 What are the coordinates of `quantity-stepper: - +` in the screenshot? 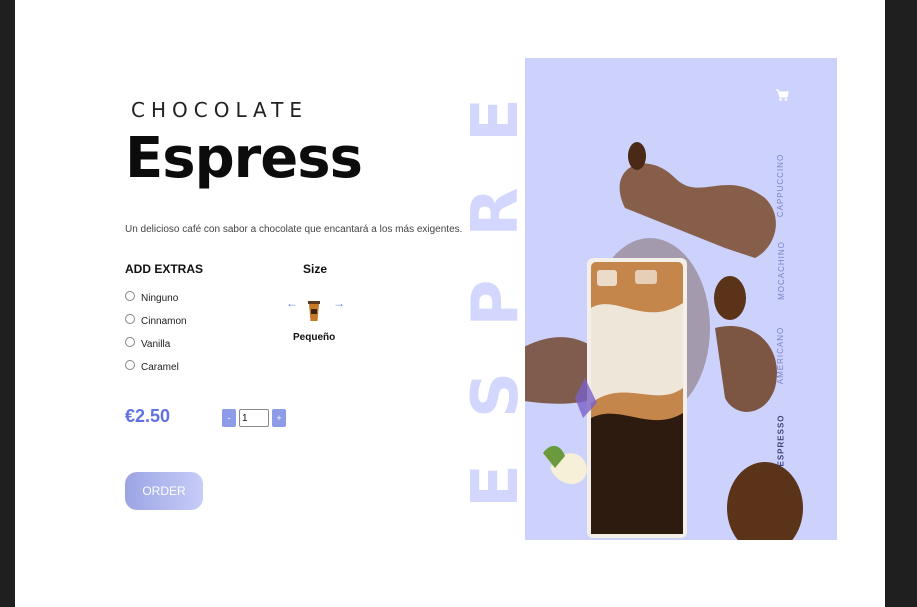 It's located at (254, 418).